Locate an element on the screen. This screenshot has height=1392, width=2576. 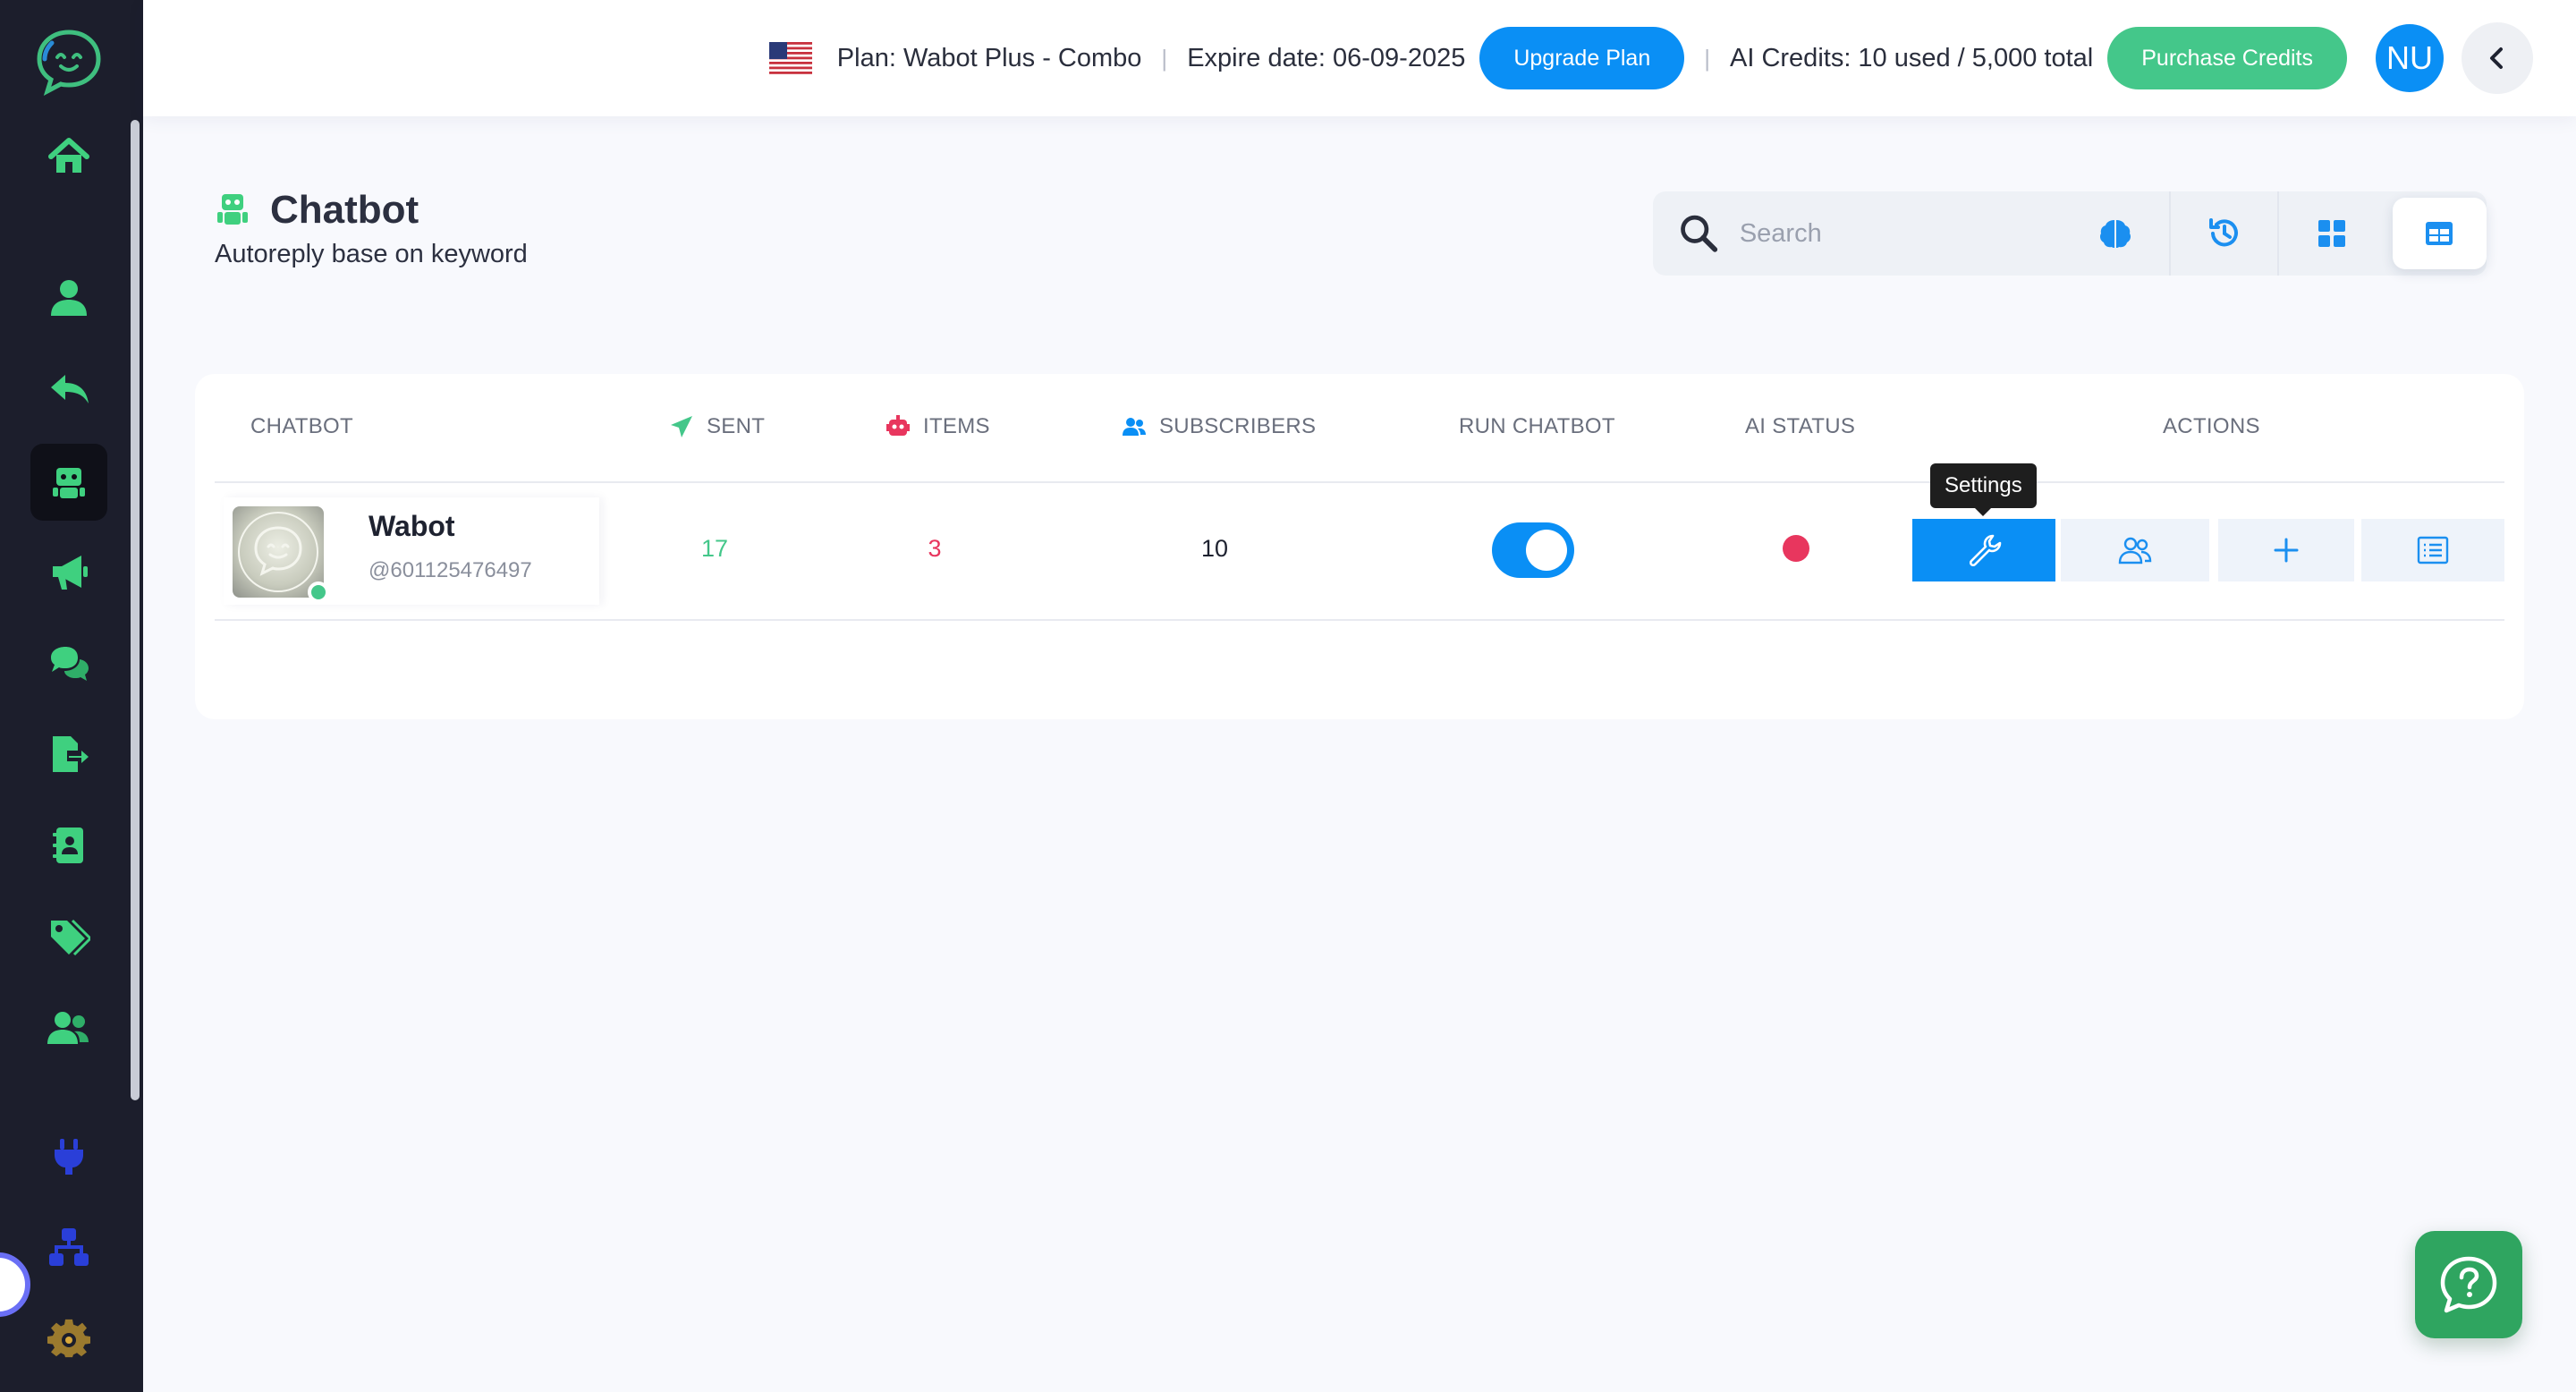
column-header-subscribers: SUBSCRIBERS is located at coordinates (1219, 426).